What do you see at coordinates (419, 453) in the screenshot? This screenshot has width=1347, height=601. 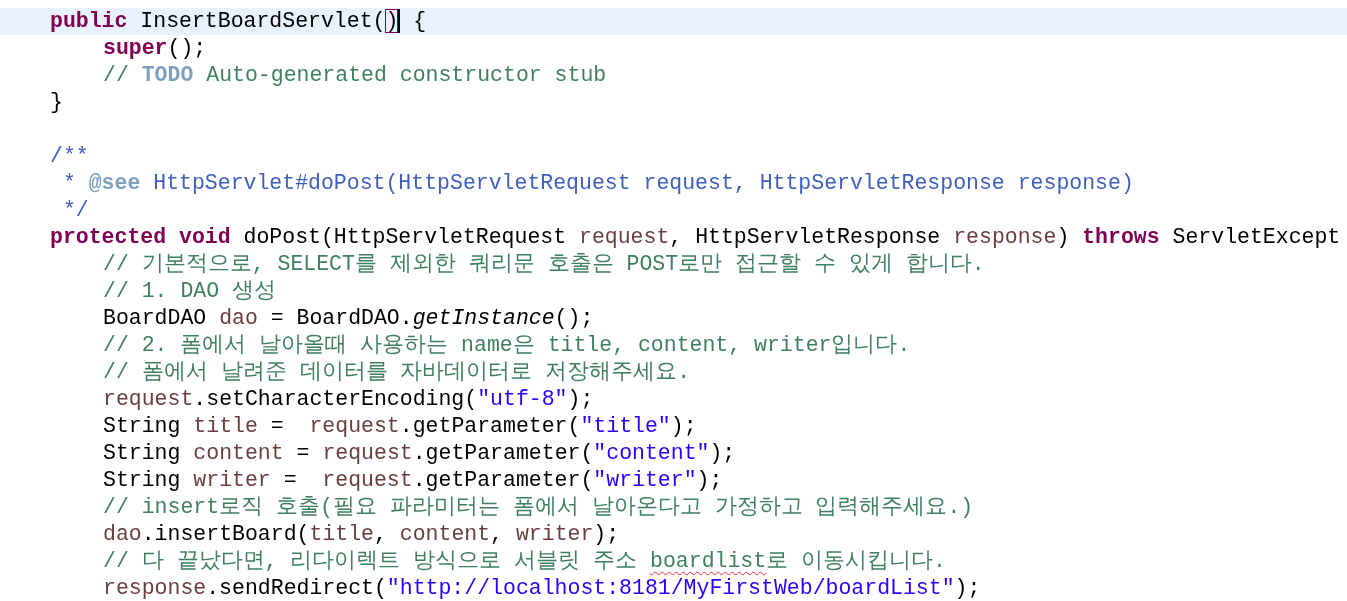 I see `code-line: String content = request.getParameter("content");` at bounding box center [419, 453].